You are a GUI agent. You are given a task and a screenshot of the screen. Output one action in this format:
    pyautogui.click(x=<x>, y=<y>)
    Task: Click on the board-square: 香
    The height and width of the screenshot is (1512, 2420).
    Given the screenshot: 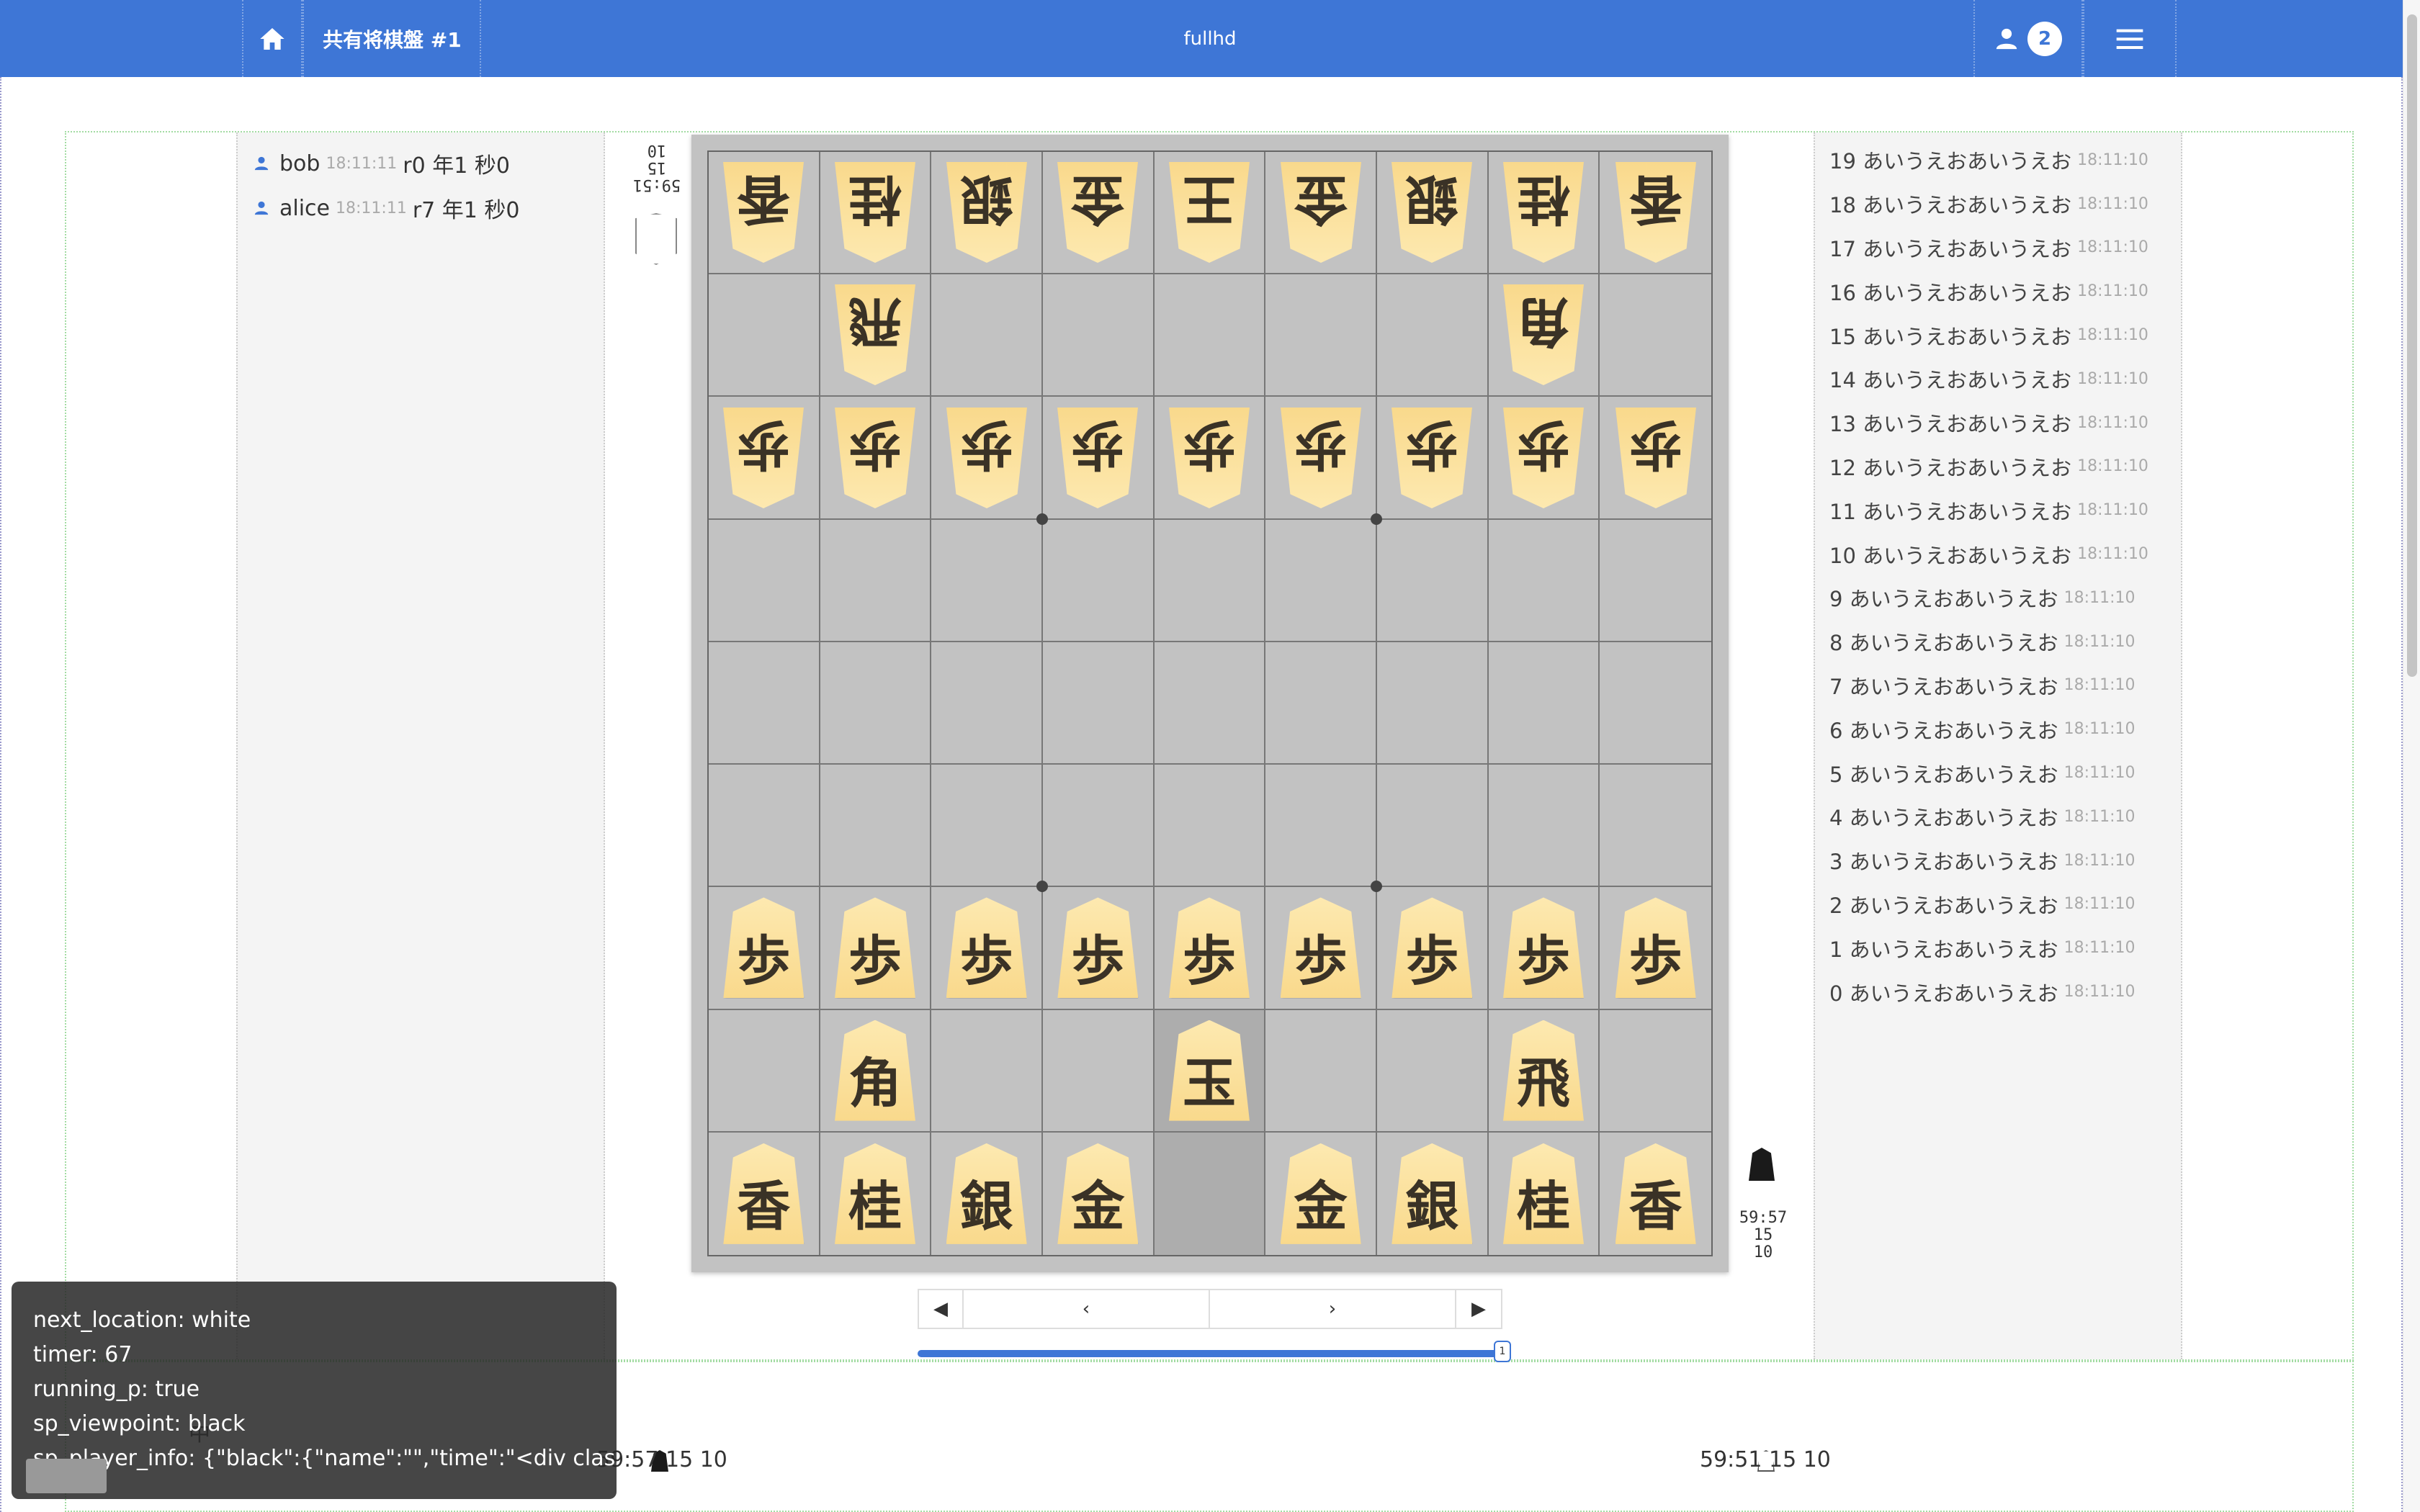 What is the action you would take?
    pyautogui.click(x=1655, y=1193)
    